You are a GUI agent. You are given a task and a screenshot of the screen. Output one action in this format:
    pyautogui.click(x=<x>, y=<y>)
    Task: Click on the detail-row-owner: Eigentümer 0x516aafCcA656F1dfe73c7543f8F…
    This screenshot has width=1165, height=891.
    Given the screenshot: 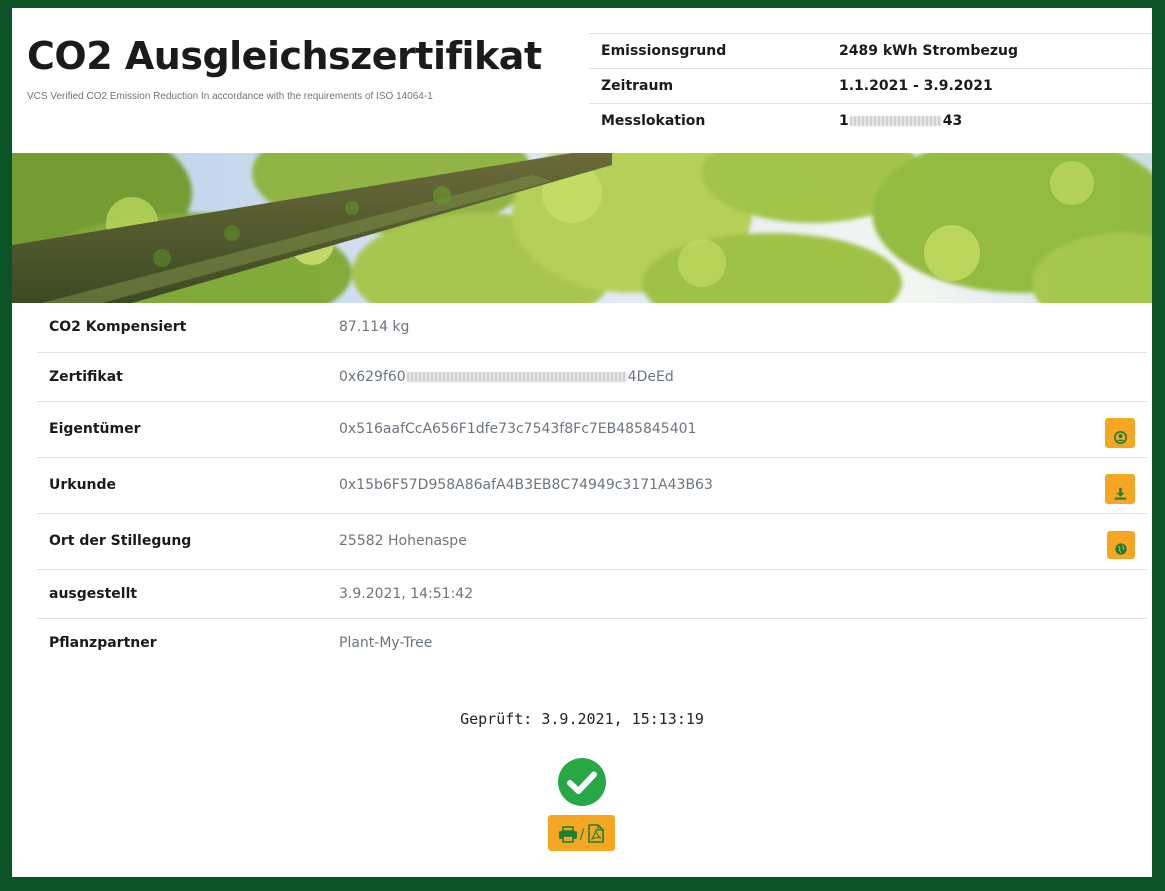 What is the action you would take?
    pyautogui.click(x=592, y=429)
    